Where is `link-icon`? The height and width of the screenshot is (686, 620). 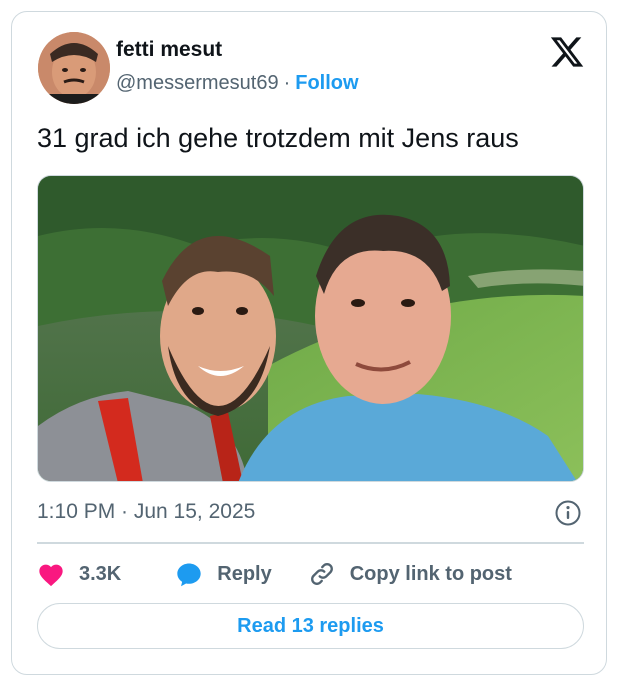
link-icon is located at coordinates (321, 574).